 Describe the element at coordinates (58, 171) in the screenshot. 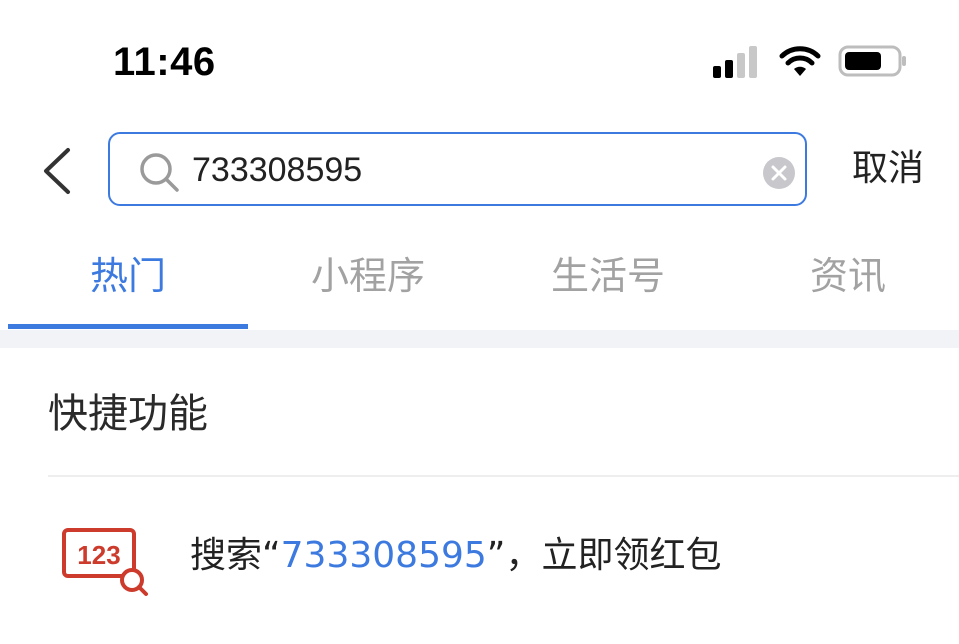

I see `back-button` at that location.